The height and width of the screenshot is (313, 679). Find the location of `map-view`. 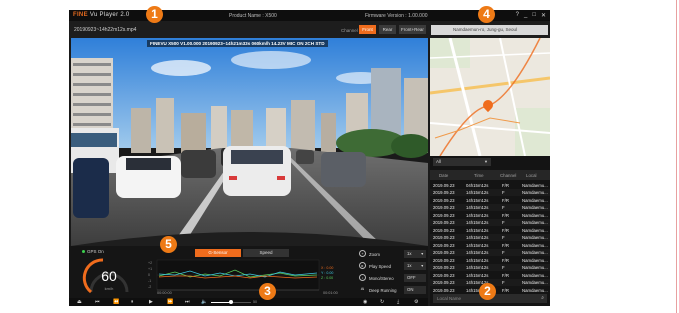

map-view is located at coordinates (490, 97).